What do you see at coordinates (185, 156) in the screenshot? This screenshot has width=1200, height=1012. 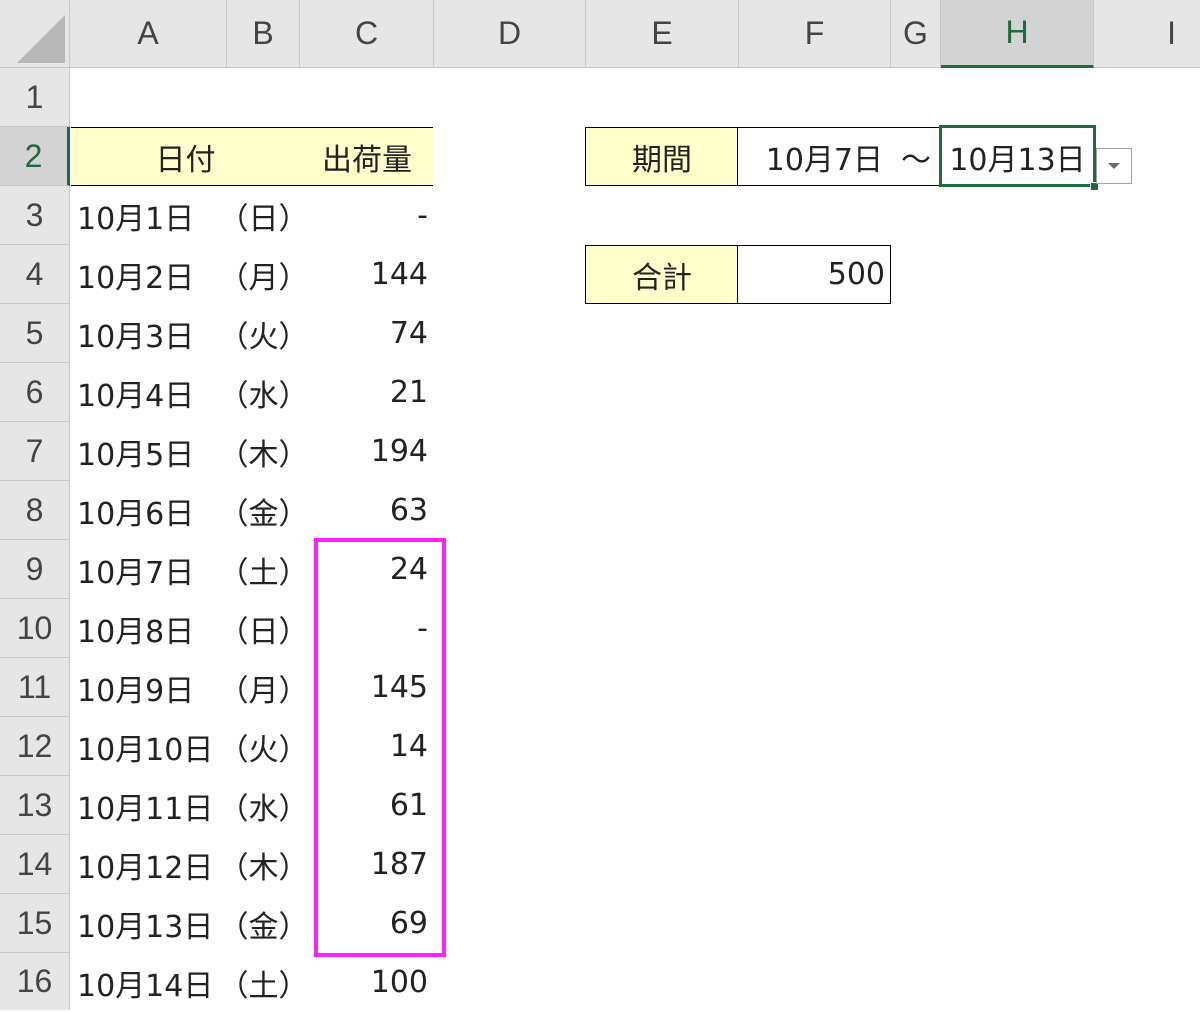 I see `date-column-header: 日付` at bounding box center [185, 156].